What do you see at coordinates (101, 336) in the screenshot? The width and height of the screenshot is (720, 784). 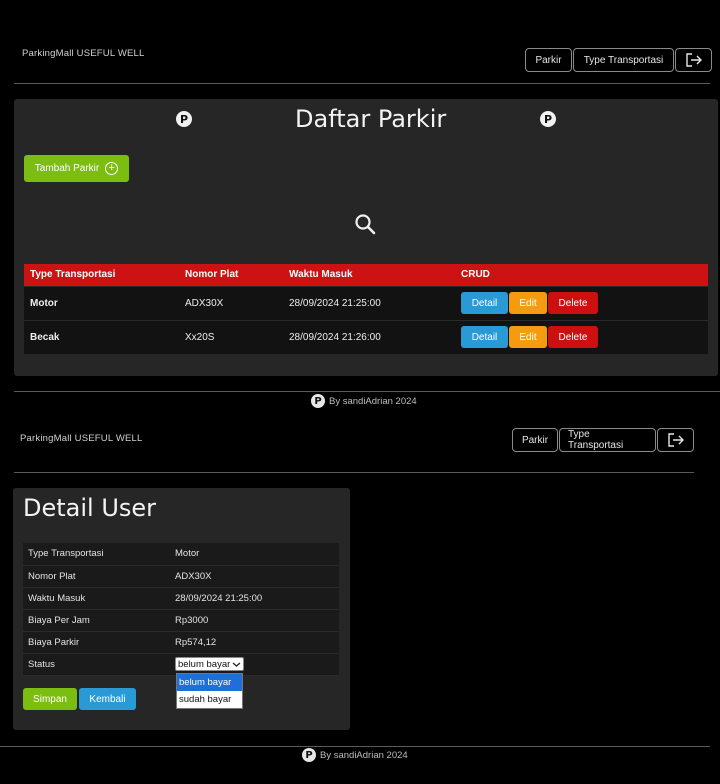 I see `cell-type: Becak` at bounding box center [101, 336].